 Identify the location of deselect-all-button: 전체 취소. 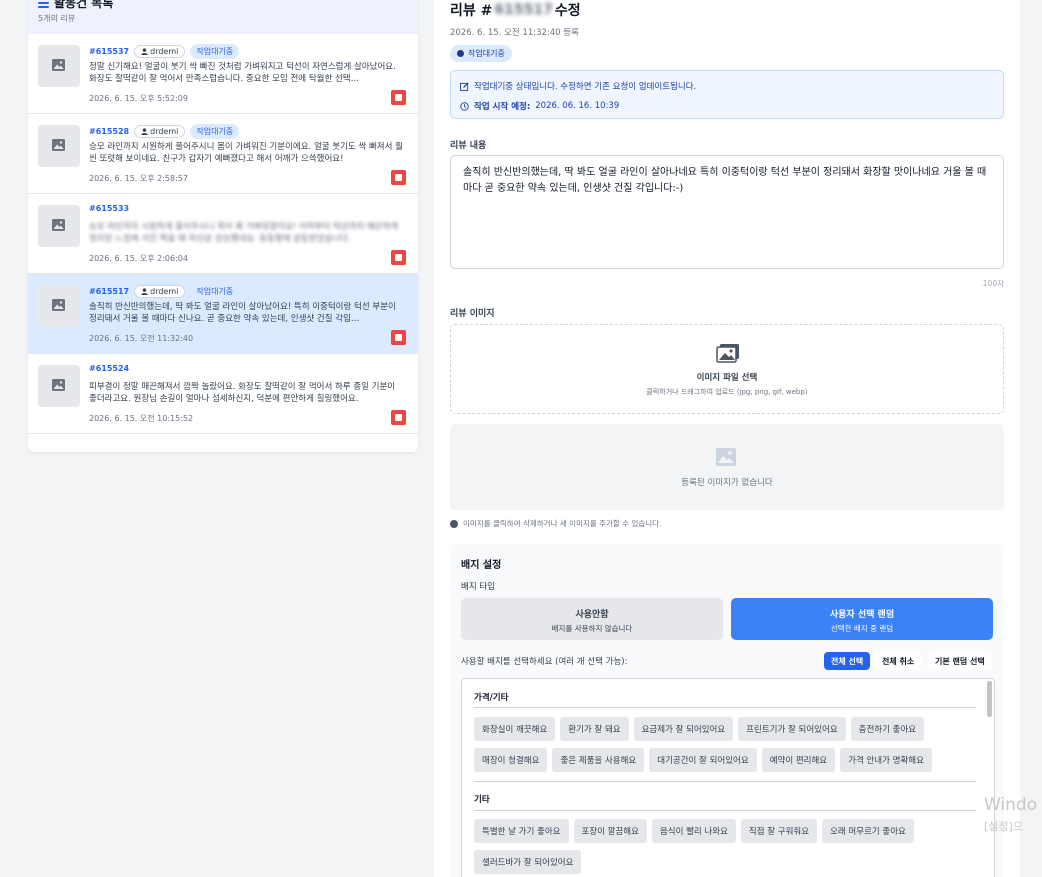
(898, 661).